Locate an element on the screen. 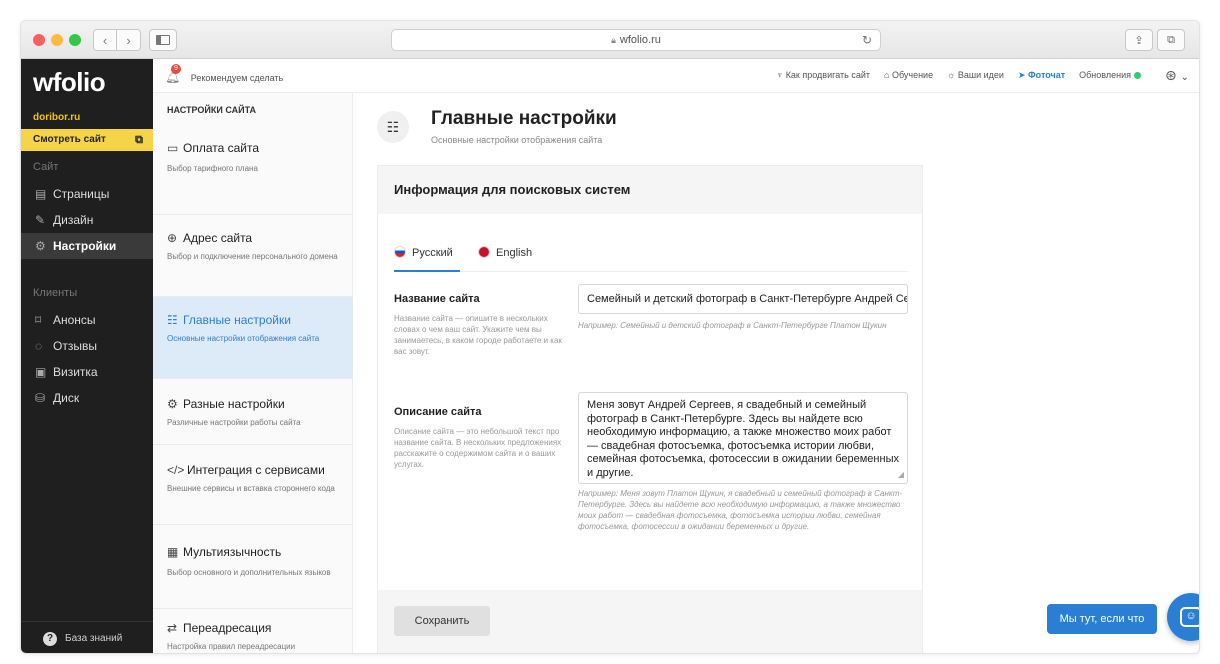  sidebar-item-reviews: ◌ Отзывы is located at coordinates (87, 346).